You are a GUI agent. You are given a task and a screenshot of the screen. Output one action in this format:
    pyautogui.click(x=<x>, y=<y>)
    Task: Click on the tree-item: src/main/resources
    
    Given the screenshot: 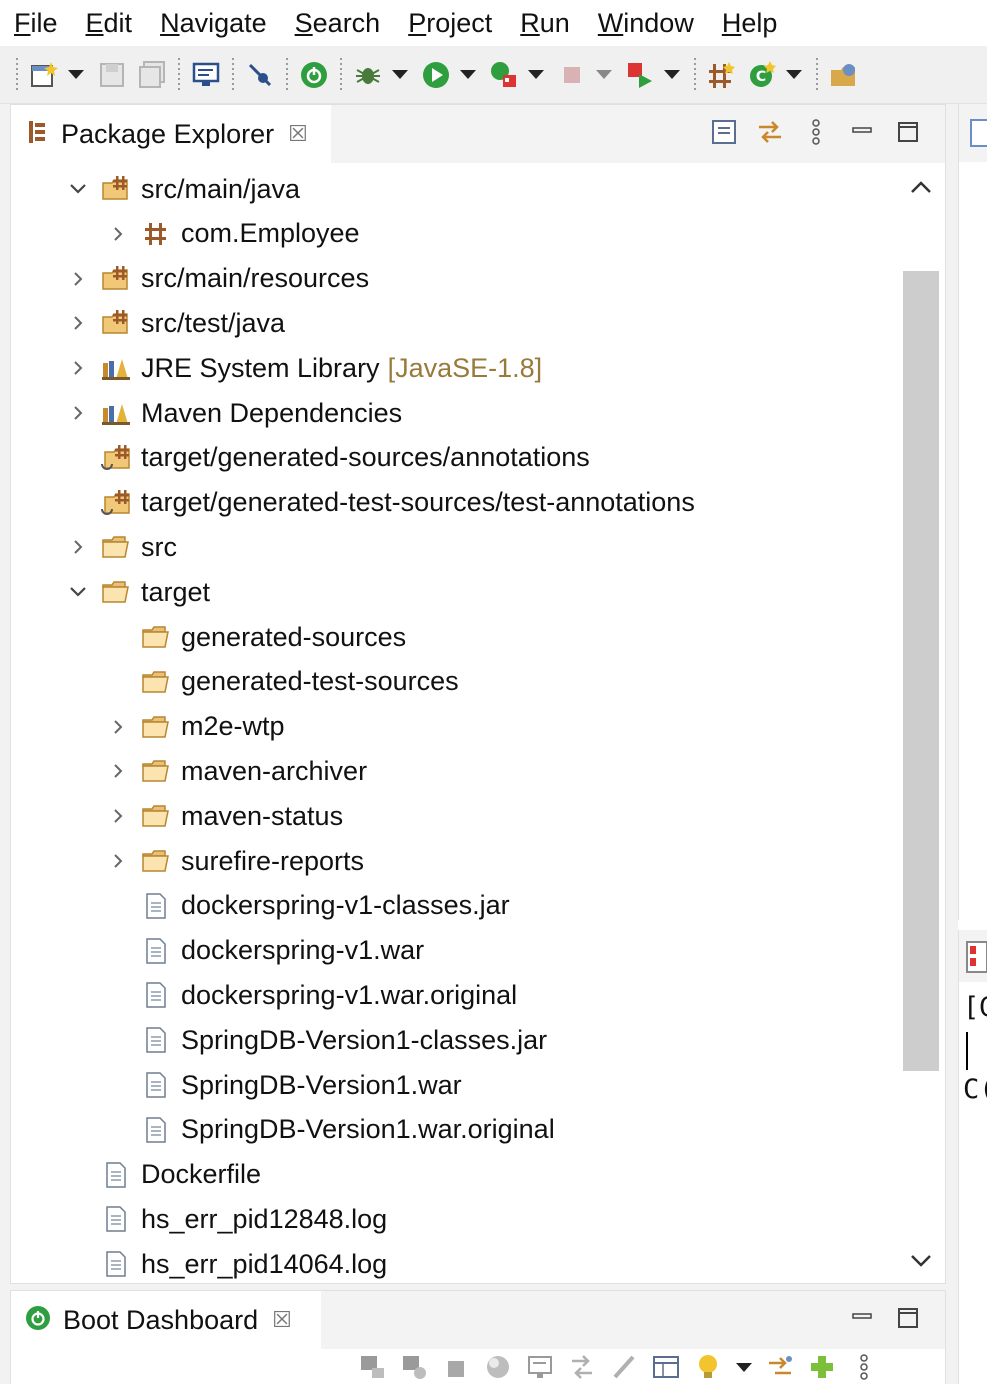 What is the action you would take?
    pyautogui.click(x=218, y=279)
    